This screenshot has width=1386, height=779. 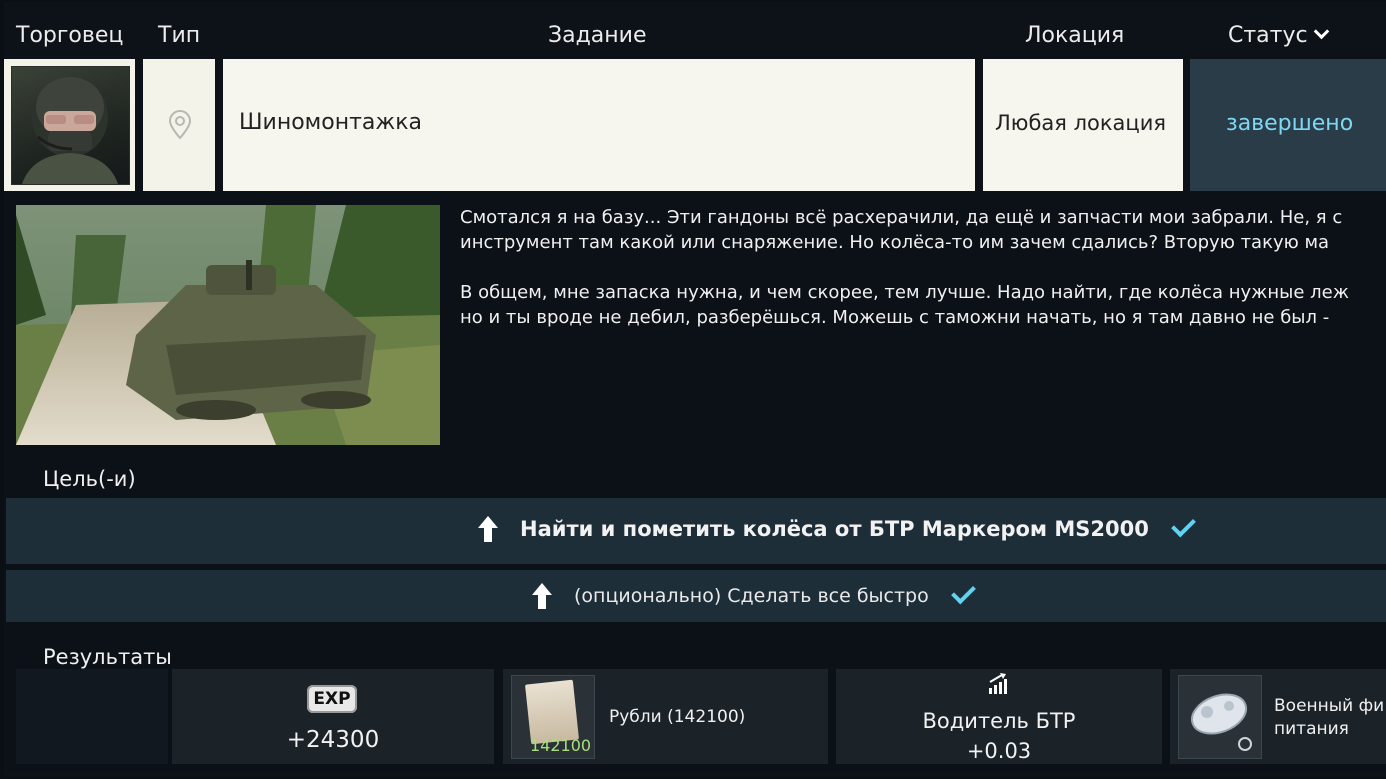 What do you see at coordinates (998, 683) in the screenshot?
I see `skill-up-icon` at bounding box center [998, 683].